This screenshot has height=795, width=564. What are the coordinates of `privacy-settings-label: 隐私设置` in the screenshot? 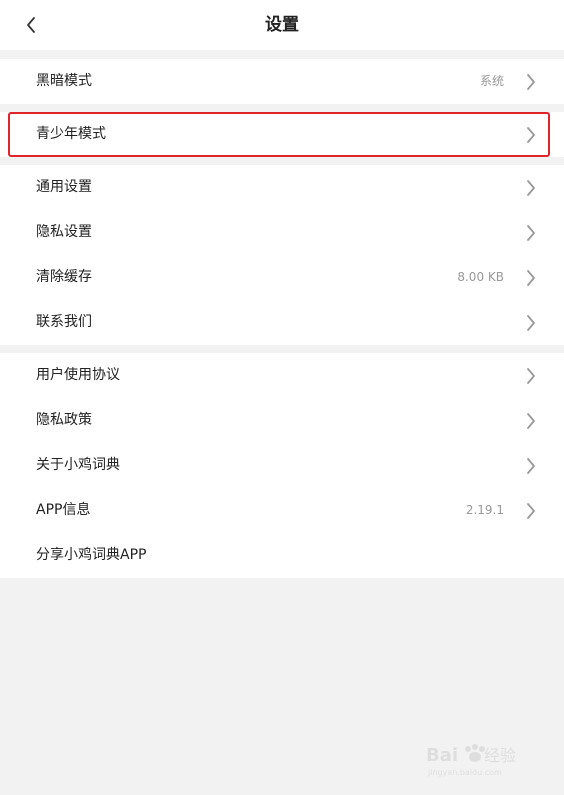 It's located at (64, 232).